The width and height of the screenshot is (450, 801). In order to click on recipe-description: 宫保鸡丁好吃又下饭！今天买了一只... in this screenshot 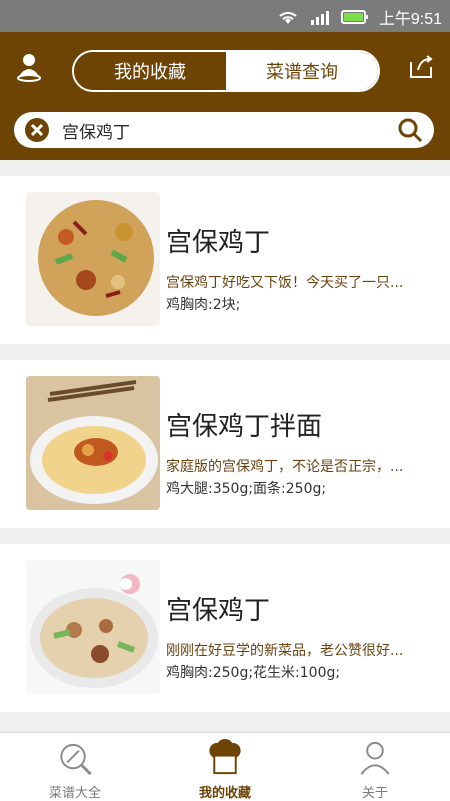, I will do `click(285, 283)`.